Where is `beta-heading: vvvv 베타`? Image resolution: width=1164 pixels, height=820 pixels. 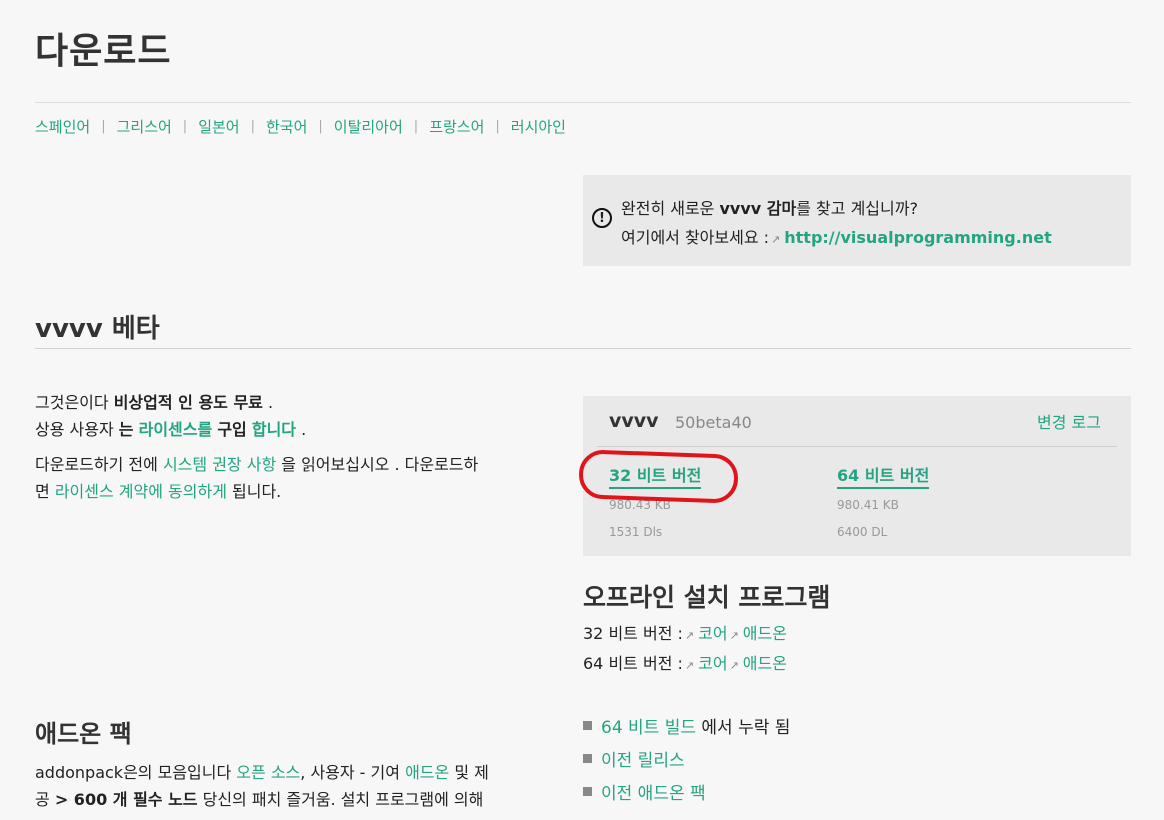
beta-heading: vvvv 베타 is located at coordinates (97, 329).